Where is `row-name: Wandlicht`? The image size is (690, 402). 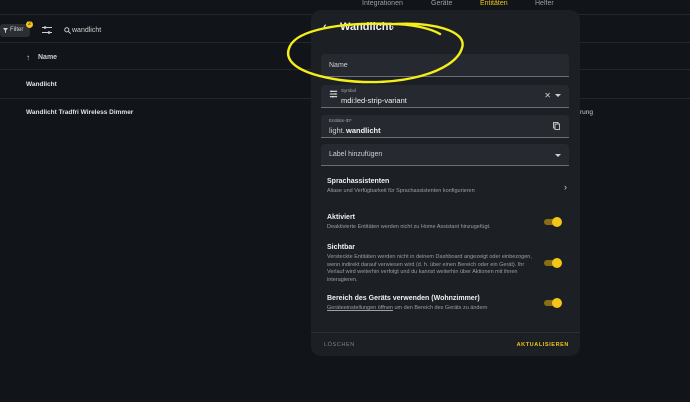 row-name: Wandlicht is located at coordinates (41, 84).